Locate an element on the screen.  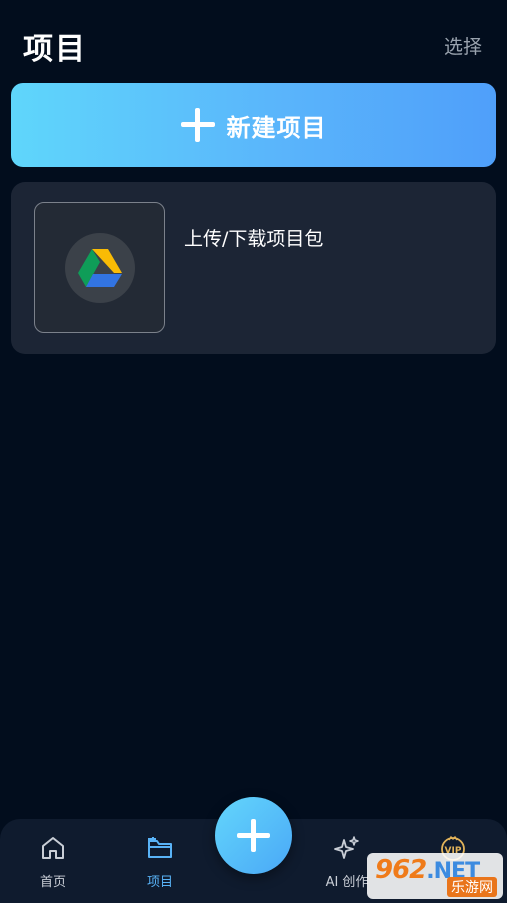
tab-home: 首页 is located at coordinates (53, 861).